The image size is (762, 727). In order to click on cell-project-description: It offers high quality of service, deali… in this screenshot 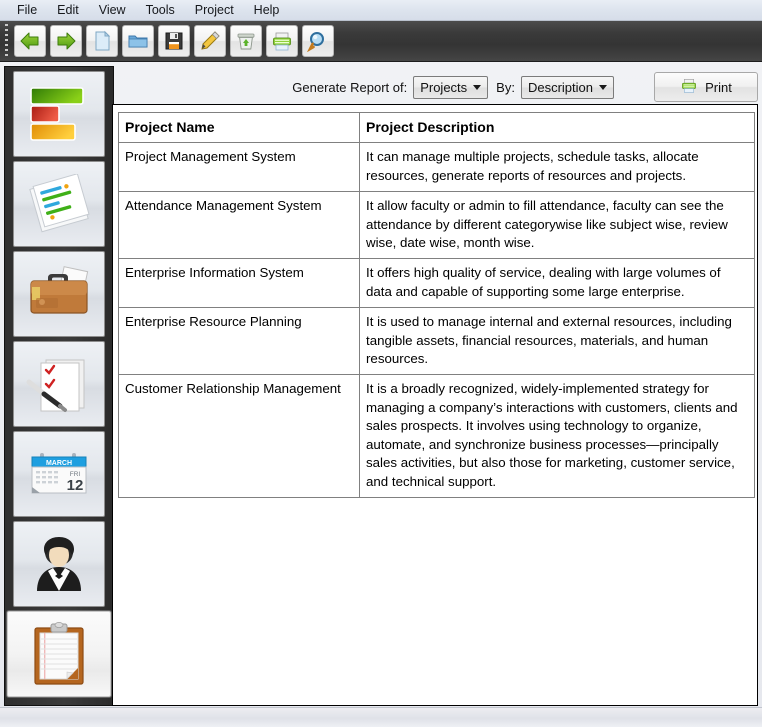, I will do `click(557, 283)`.